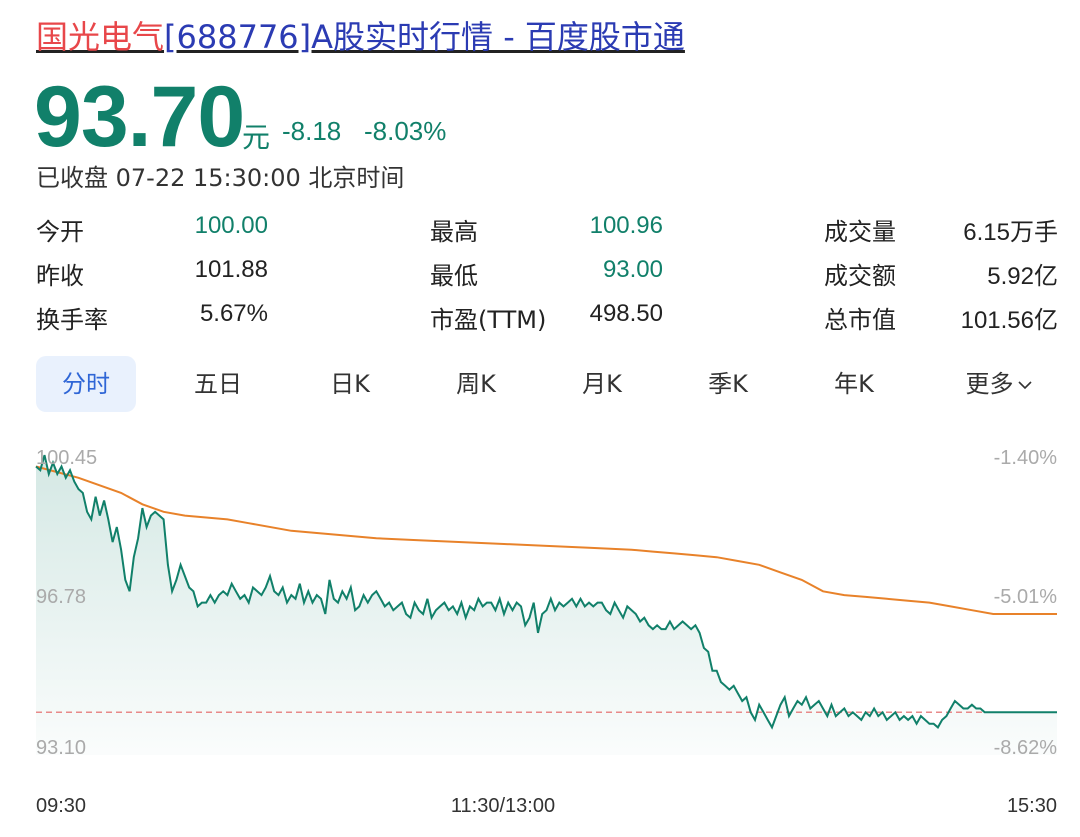 This screenshot has width=1080, height=837. I want to click on stats-row: 昨收 101.88 最低 93.00 成交额 5.92亿, so click(547, 272).